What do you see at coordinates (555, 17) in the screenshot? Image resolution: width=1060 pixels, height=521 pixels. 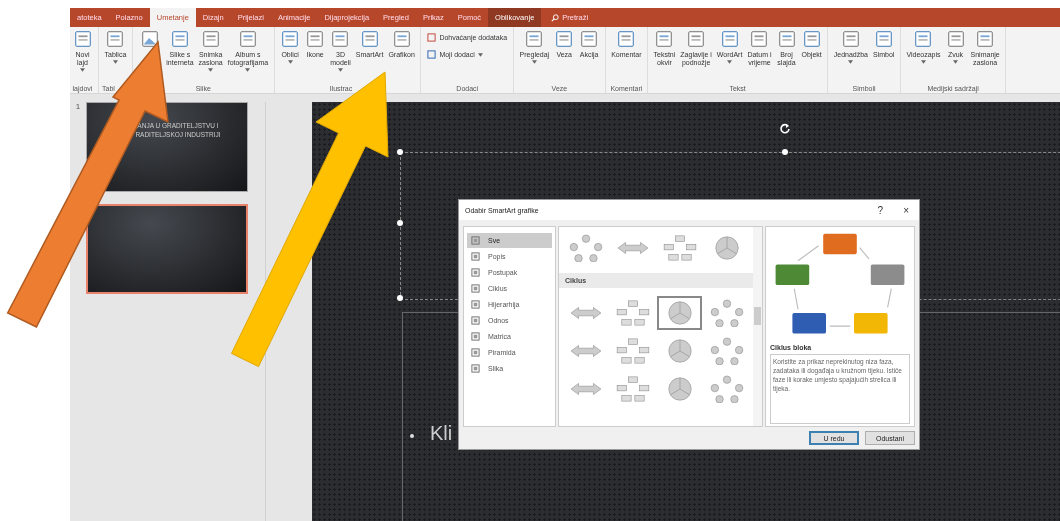 I see `search-icon` at bounding box center [555, 17].